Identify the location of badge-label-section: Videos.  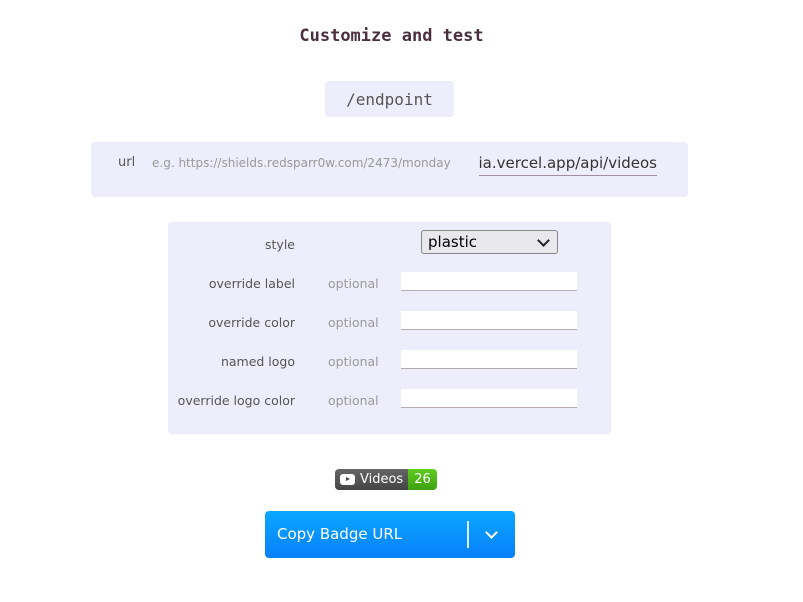
(372, 479).